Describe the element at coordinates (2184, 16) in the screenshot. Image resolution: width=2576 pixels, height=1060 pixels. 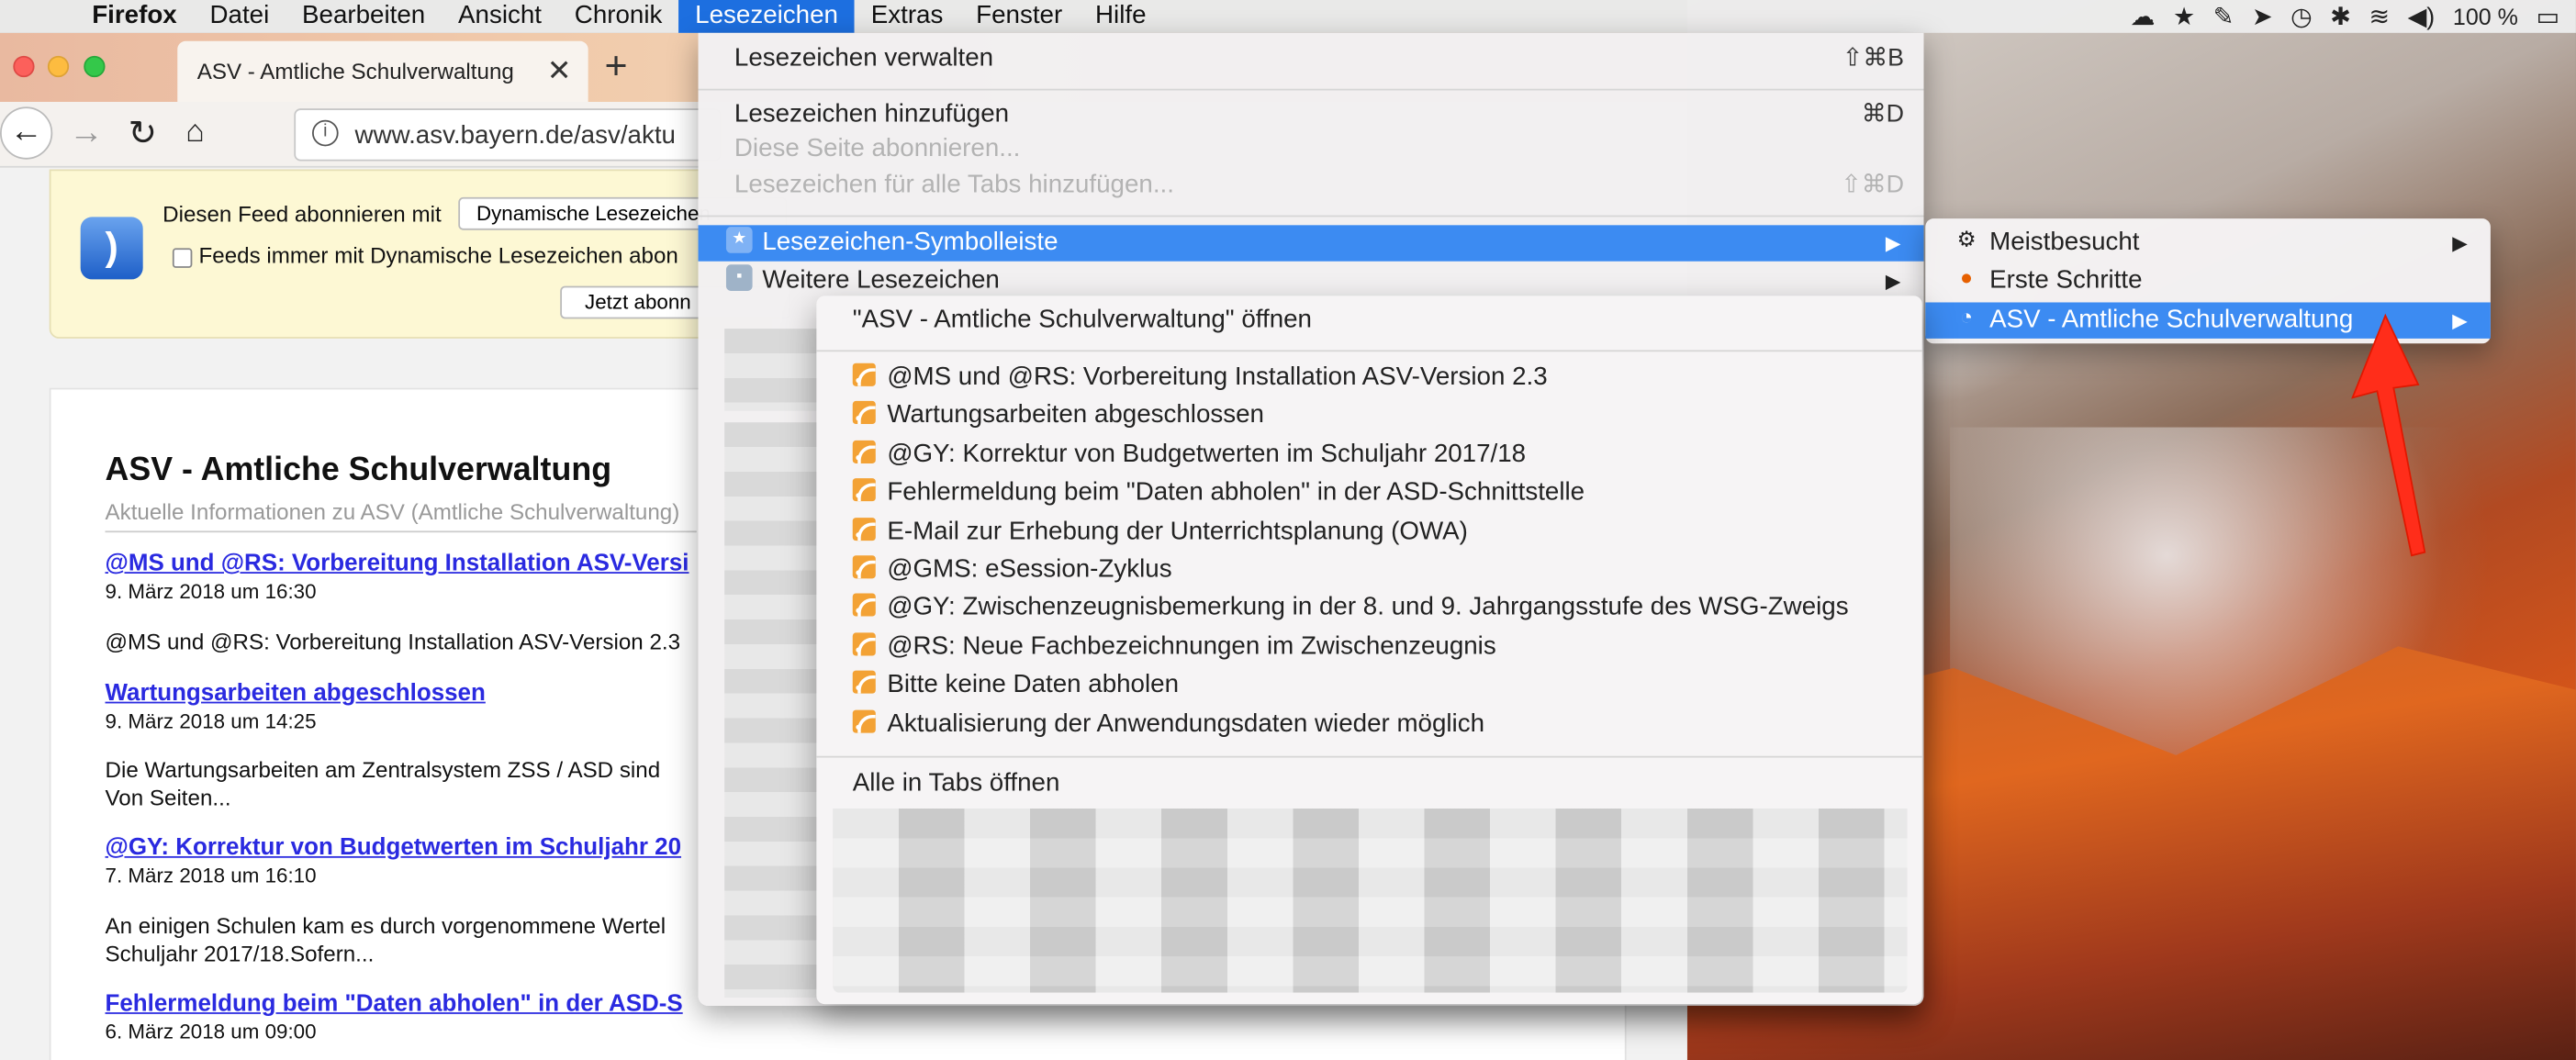
I see `bookmark-app-icon: ★` at that location.